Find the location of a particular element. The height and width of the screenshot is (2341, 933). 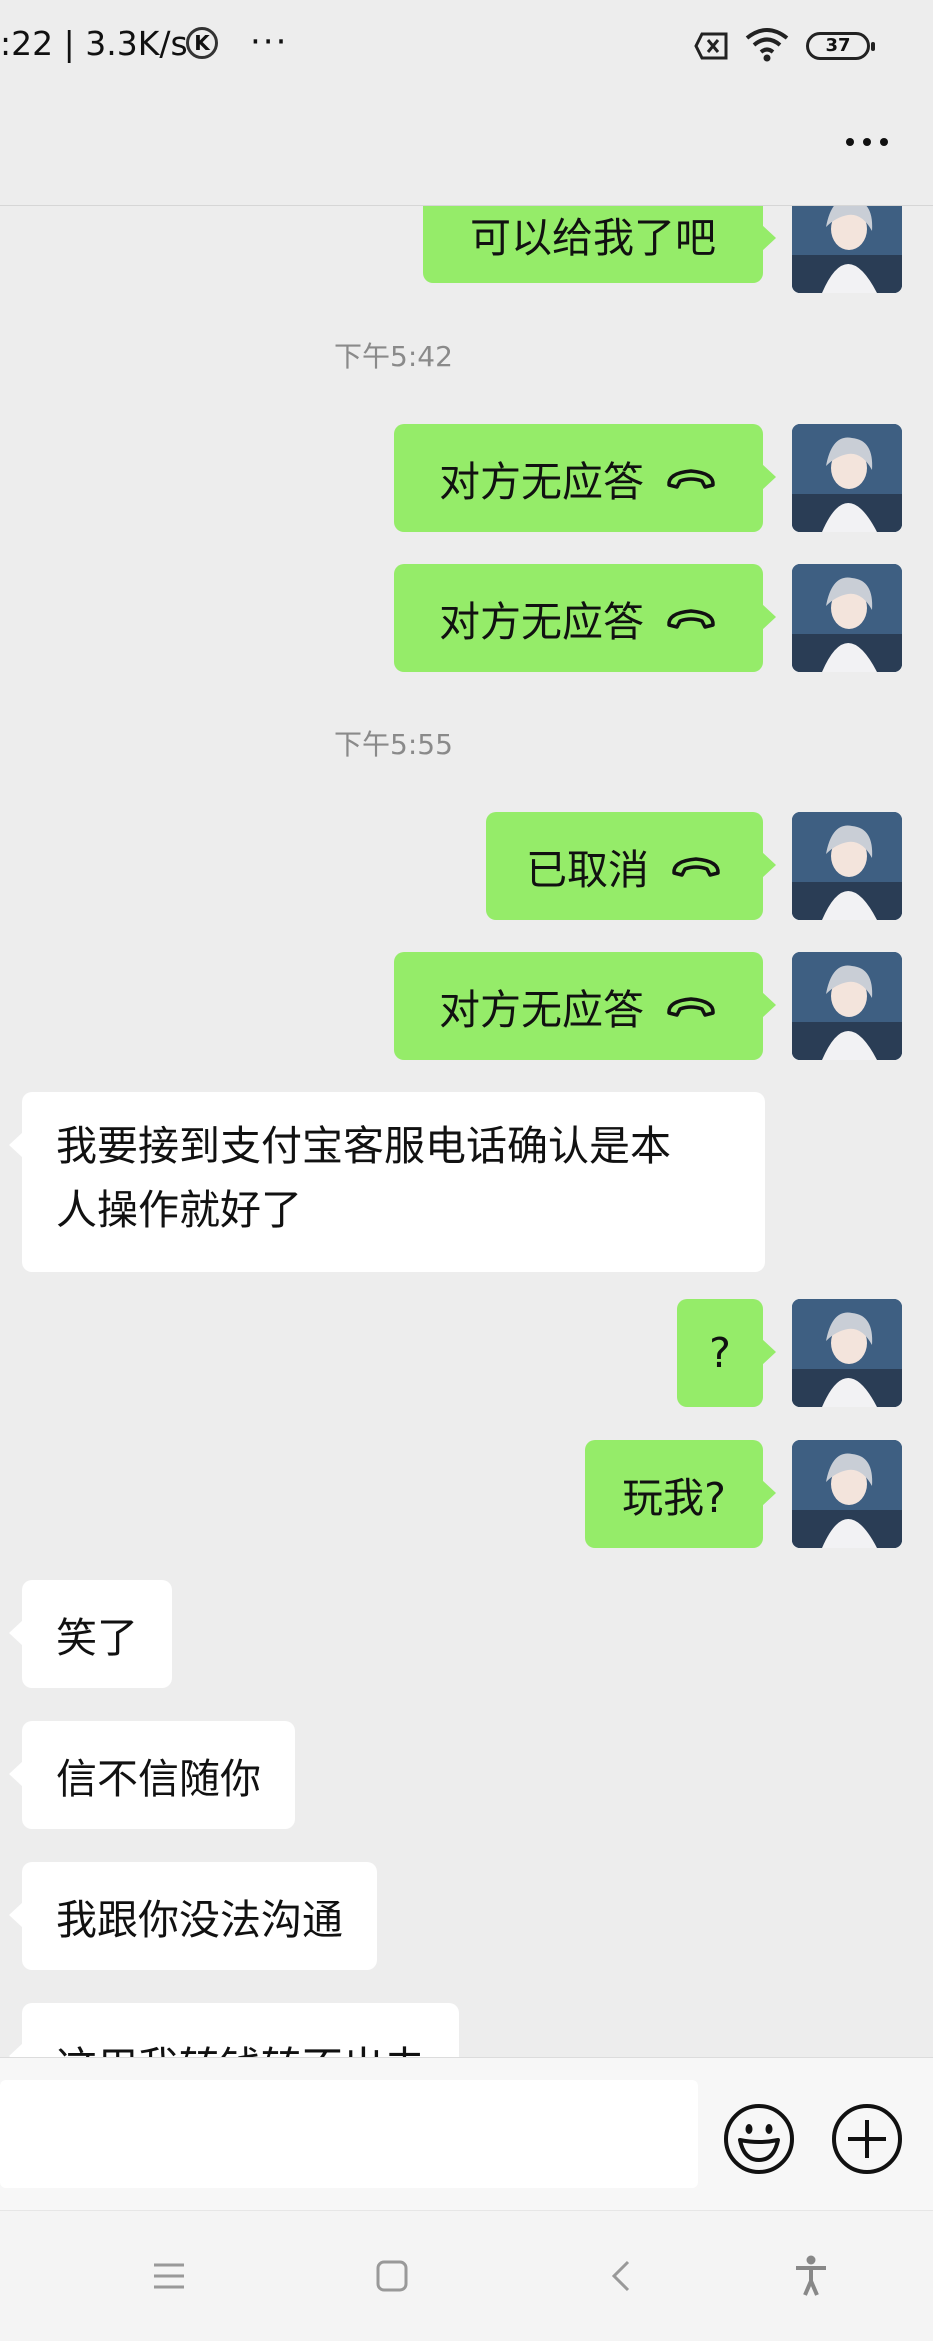

status-bar: :22 | 3.3K/s K ··· 37 is located at coordinates (466, 47).